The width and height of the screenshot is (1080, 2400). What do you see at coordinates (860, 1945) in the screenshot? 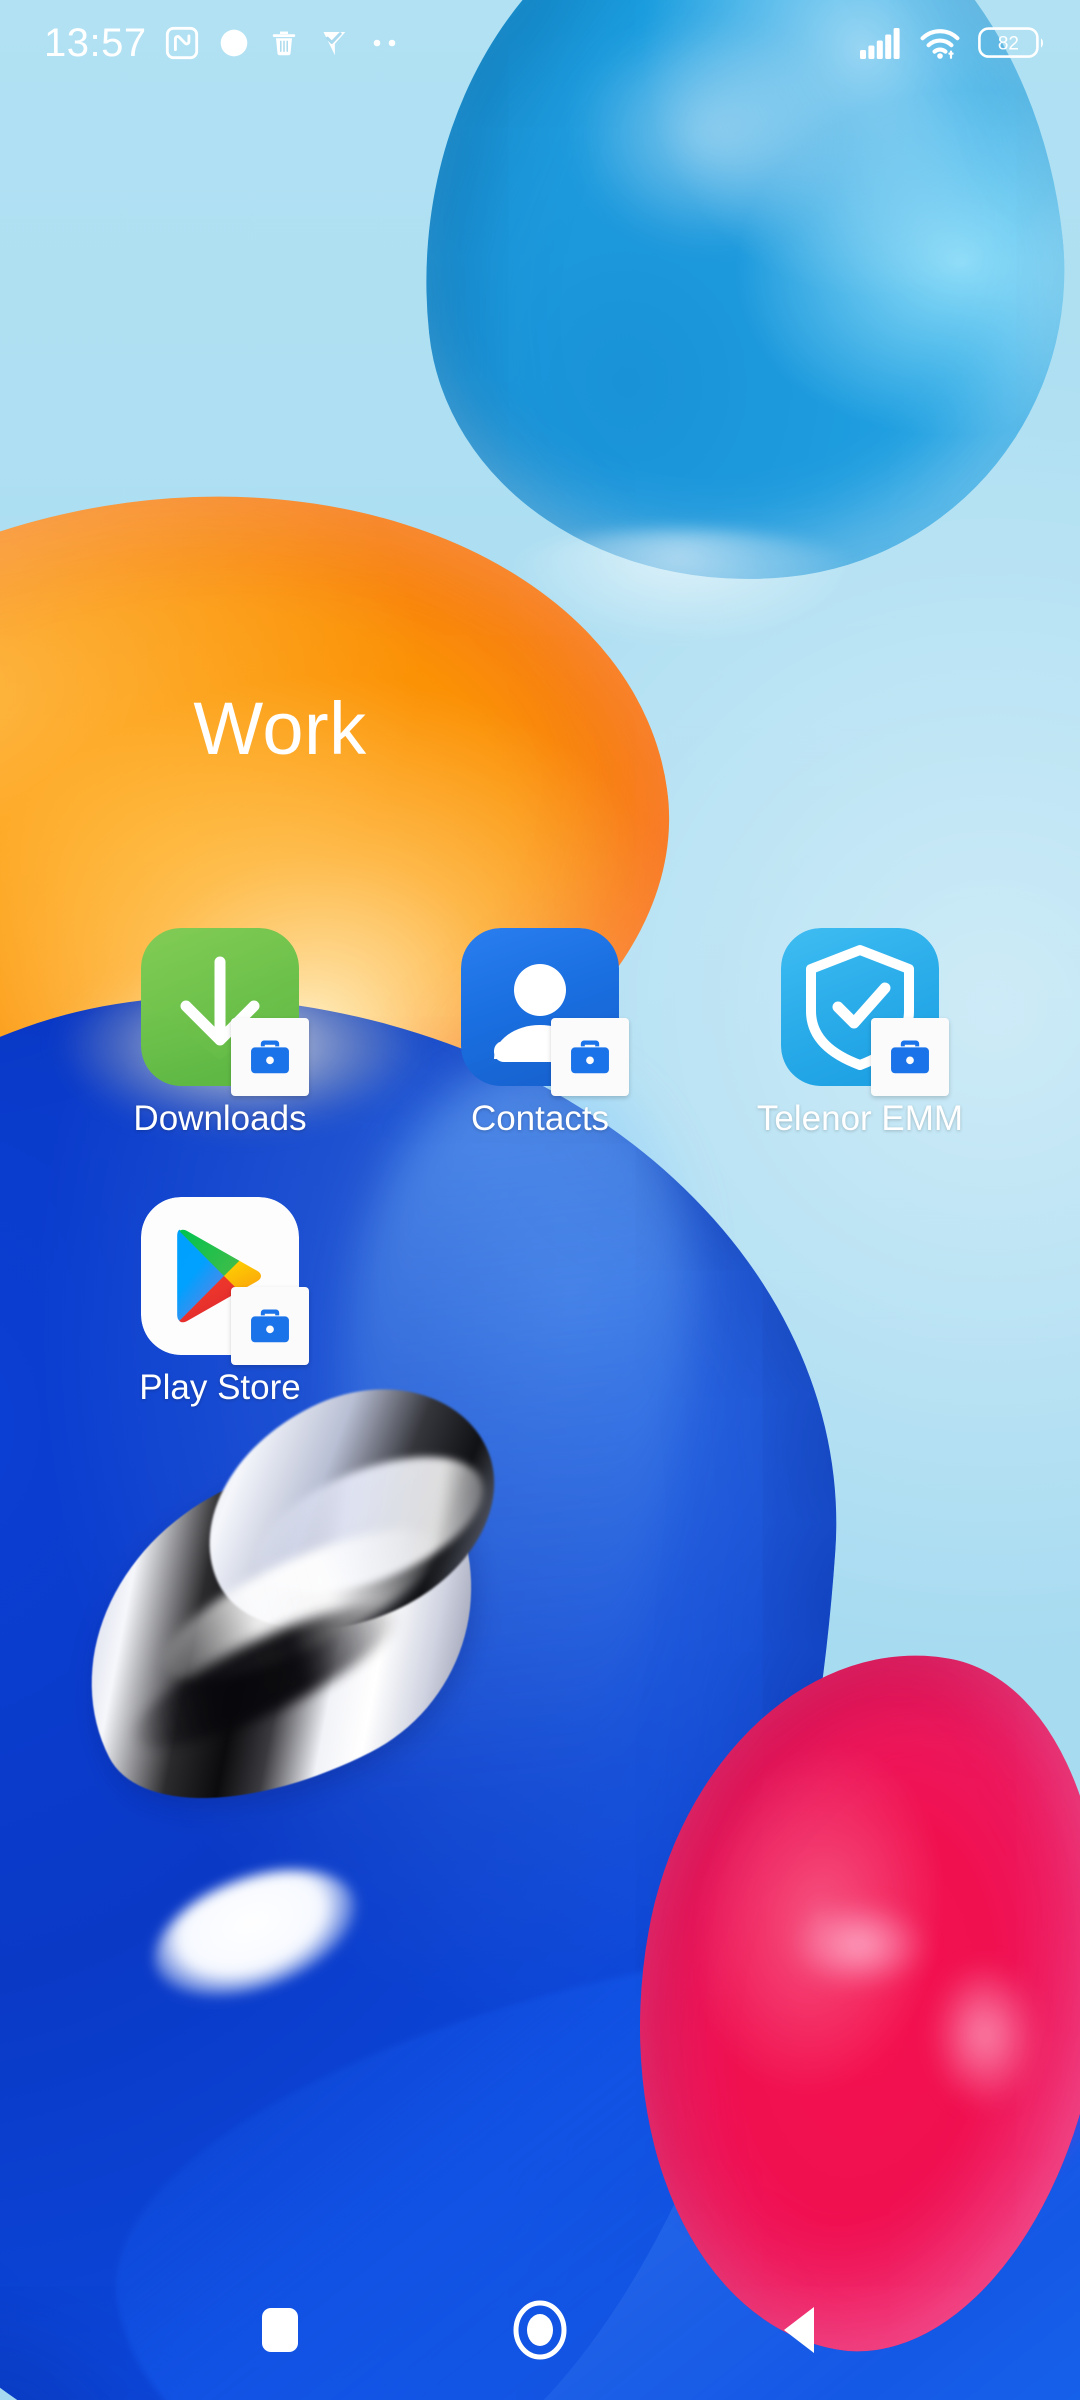
I see `wallpaper-pink-highlight` at bounding box center [860, 1945].